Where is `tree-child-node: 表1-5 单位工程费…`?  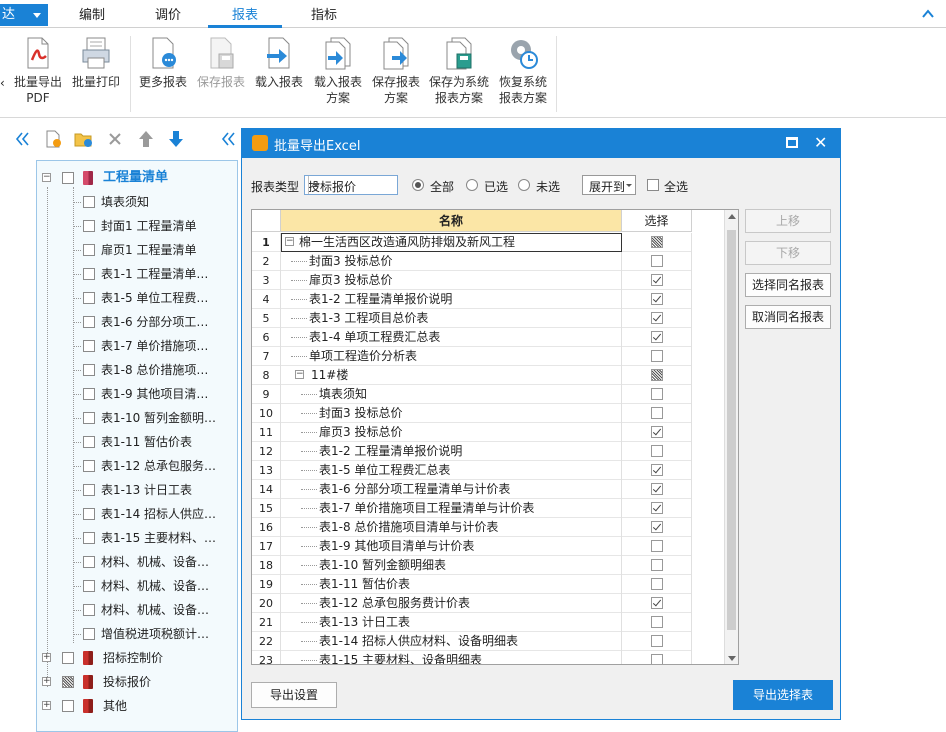
tree-child-node: 表1-5 单位工程费… is located at coordinates (137, 298).